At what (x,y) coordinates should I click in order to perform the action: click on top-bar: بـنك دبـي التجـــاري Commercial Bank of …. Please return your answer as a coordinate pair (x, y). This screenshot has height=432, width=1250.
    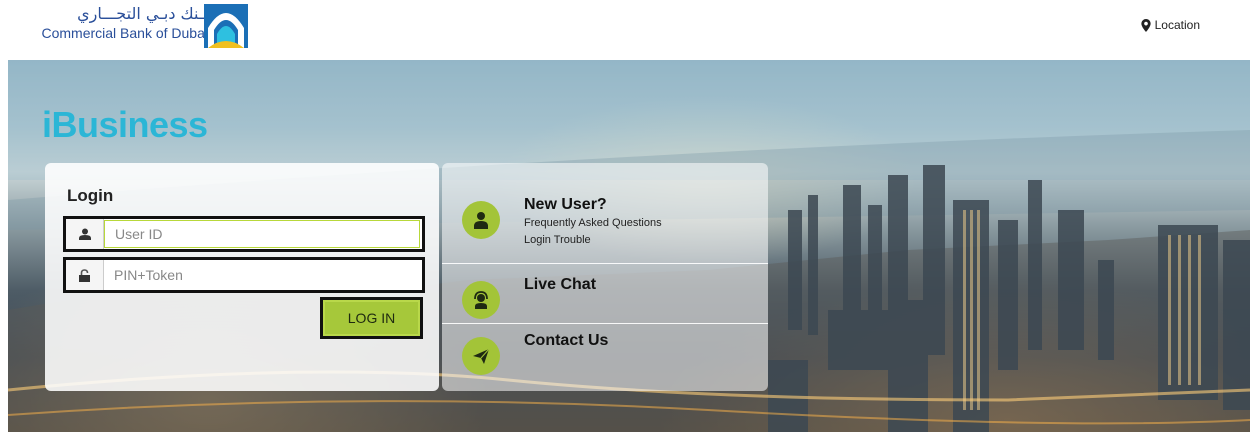
    Looking at the image, I should click on (625, 30).